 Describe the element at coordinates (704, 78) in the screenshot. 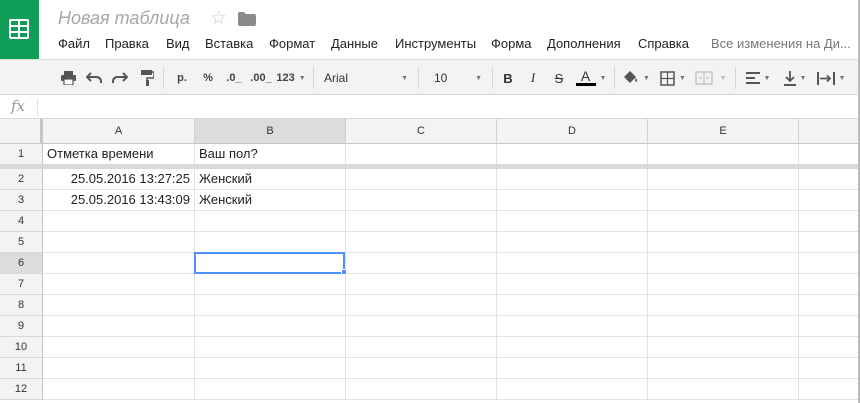

I see `merge-cells-button` at that location.